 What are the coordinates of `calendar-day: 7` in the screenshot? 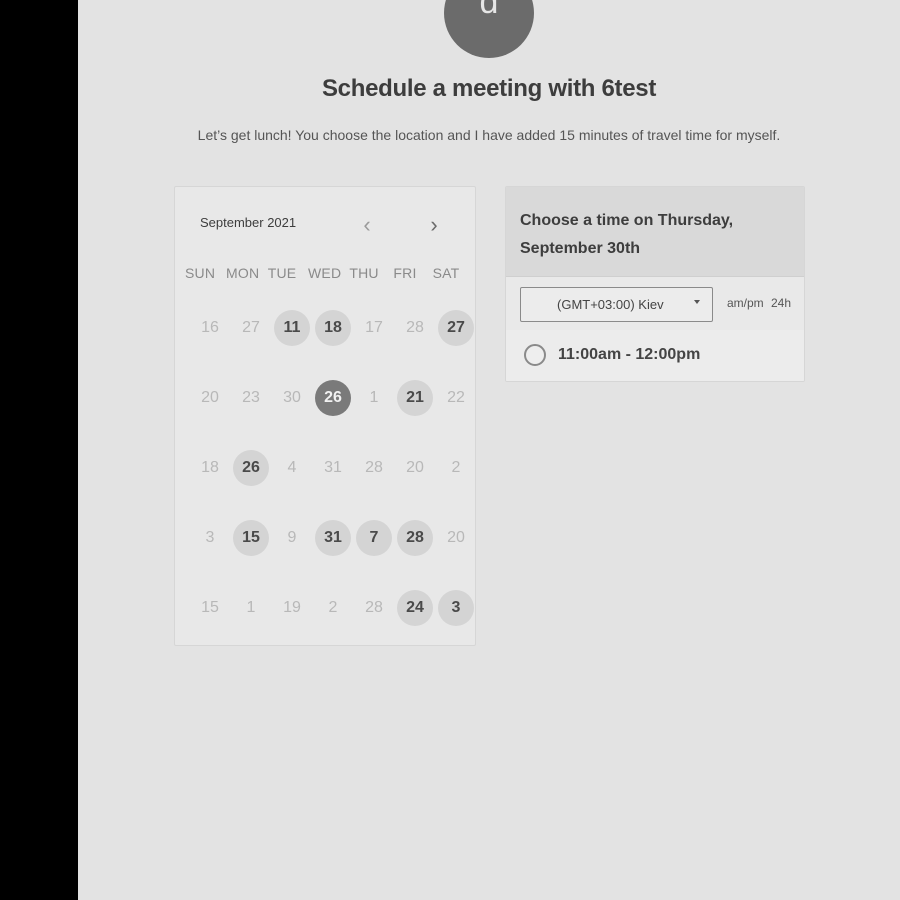 It's located at (374, 538).